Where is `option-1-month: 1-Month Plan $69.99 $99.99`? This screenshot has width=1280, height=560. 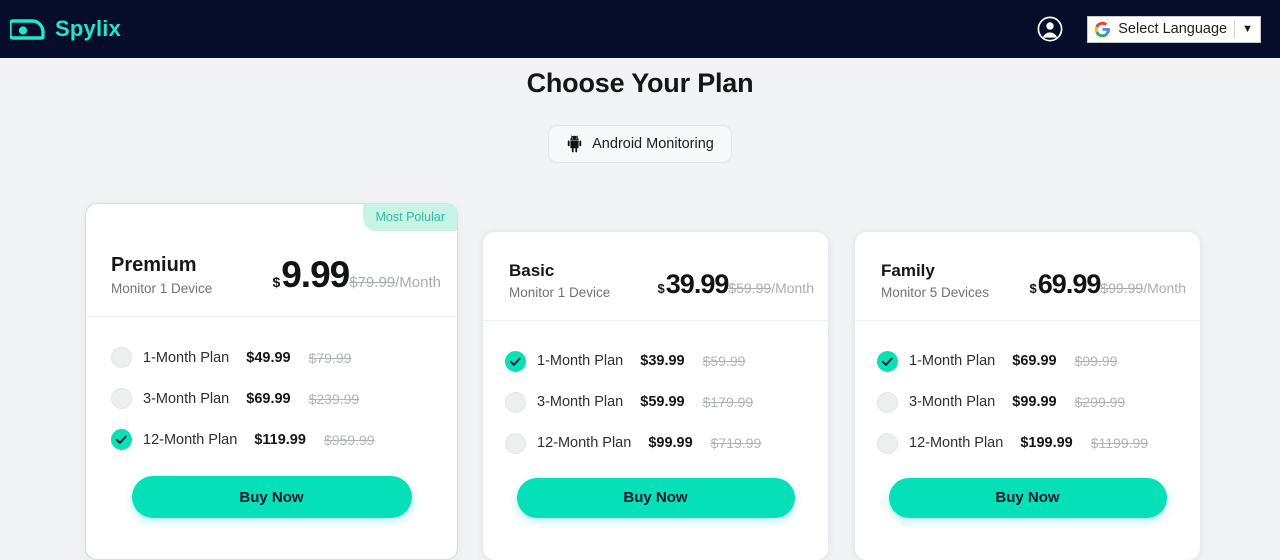 option-1-month: 1-Month Plan $69.99 $99.99 is located at coordinates (1038, 361).